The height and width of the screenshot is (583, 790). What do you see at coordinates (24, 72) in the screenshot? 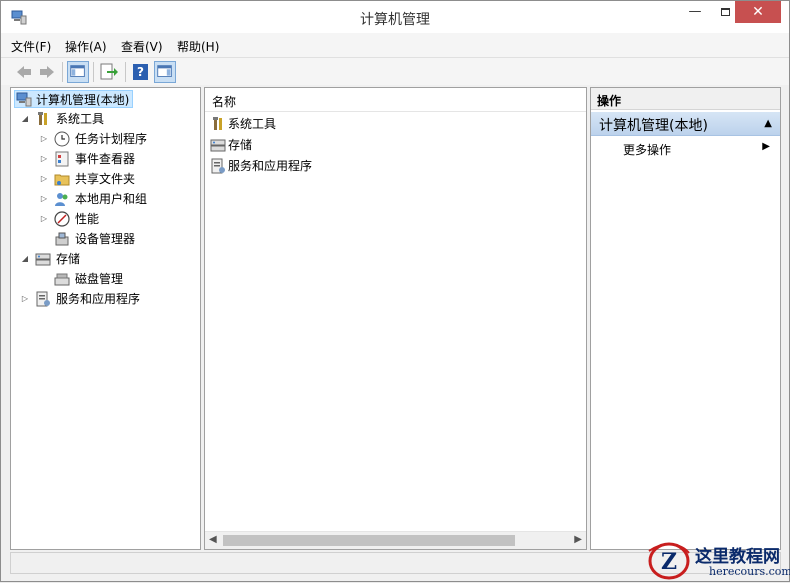
I see `back-arrow-icon` at bounding box center [24, 72].